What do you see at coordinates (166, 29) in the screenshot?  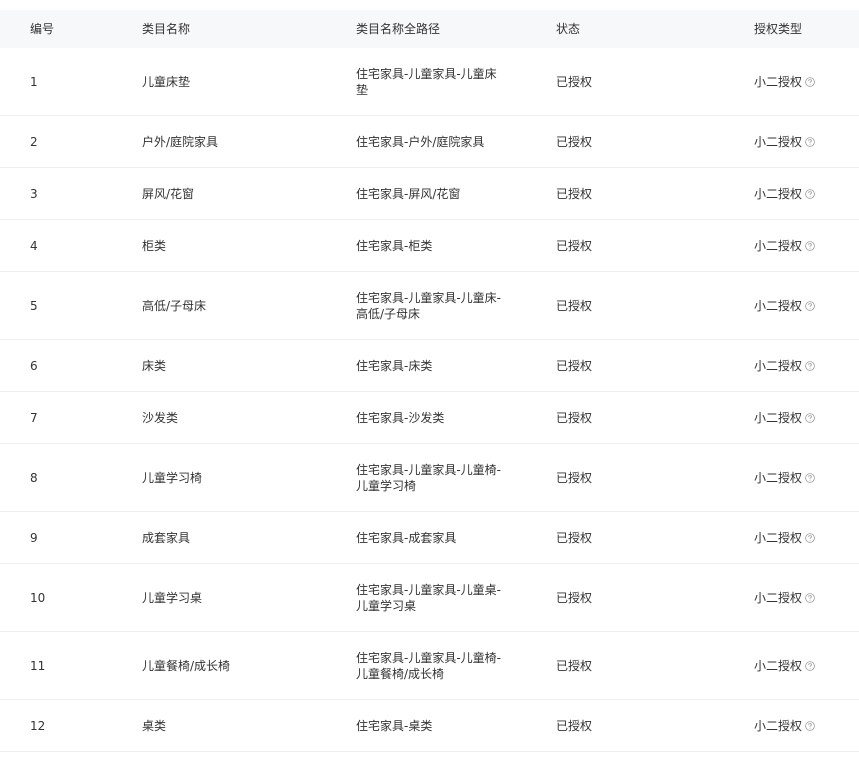 I see `column-header-name: 类目名称` at bounding box center [166, 29].